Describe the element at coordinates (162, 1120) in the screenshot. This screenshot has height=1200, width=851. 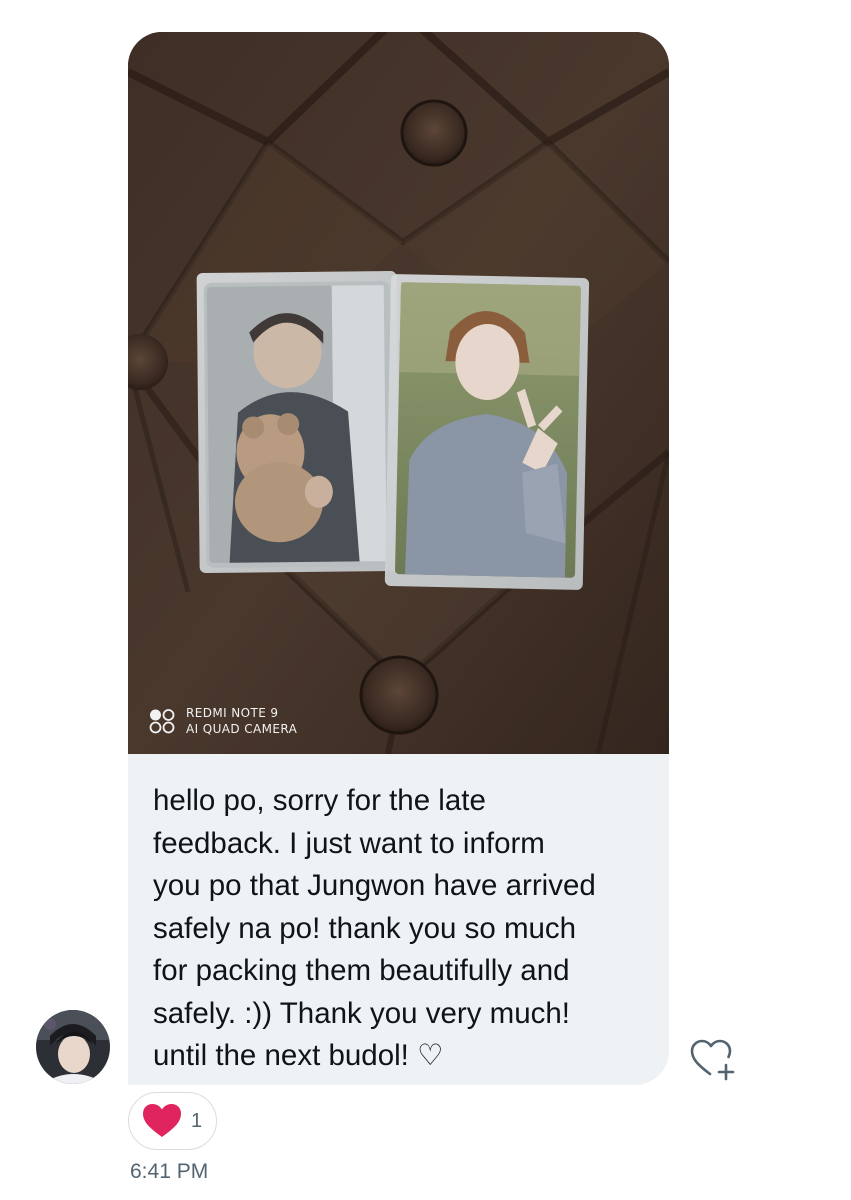
I see `heart-icon` at that location.